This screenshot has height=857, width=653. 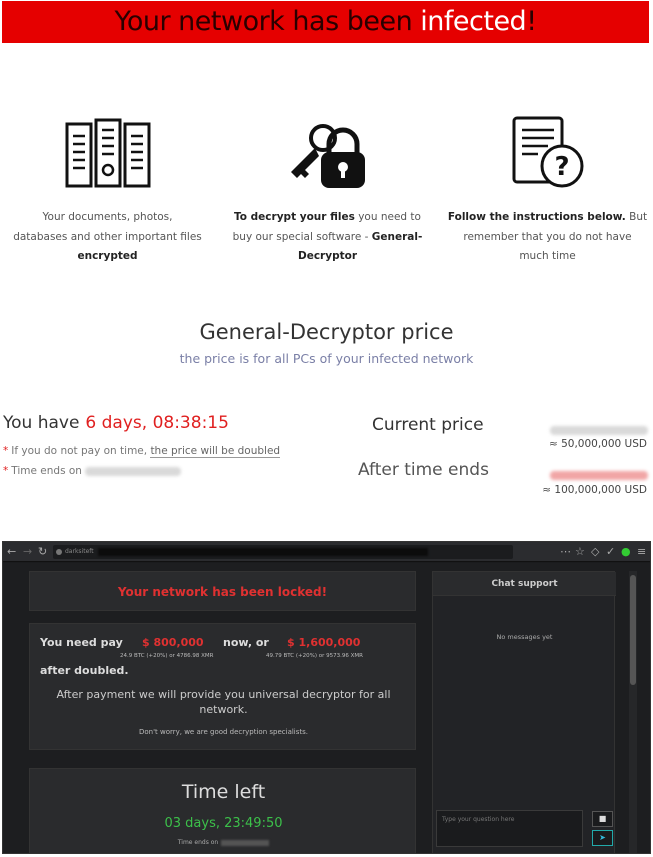 I want to click on feature-line: Your documents, photos,, so click(x=107, y=217).